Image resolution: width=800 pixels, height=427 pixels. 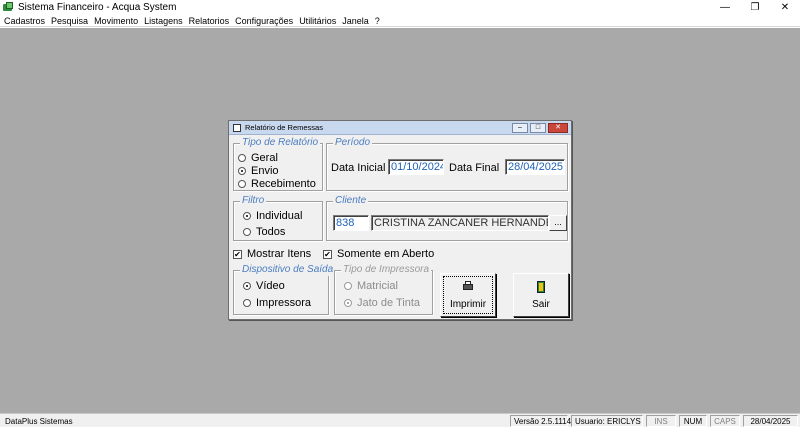 What do you see at coordinates (258, 158) in the screenshot?
I see `radio-geral: Geral` at bounding box center [258, 158].